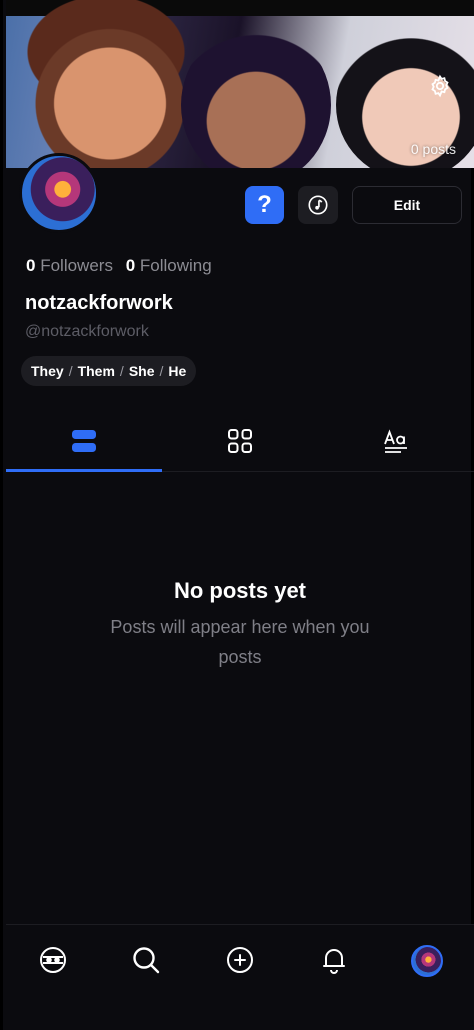 Image resolution: width=474 pixels, height=1030 pixels. I want to click on music-note-icon, so click(318, 205).